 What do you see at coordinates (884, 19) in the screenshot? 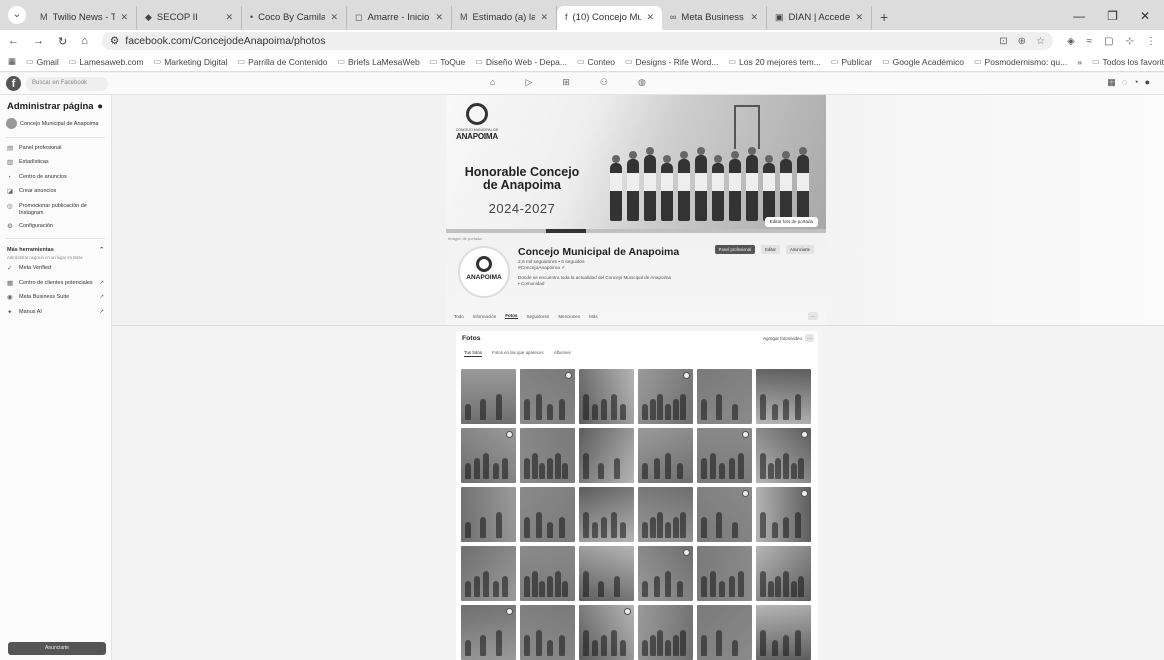
I see `new-tab-button: +` at bounding box center [884, 19].